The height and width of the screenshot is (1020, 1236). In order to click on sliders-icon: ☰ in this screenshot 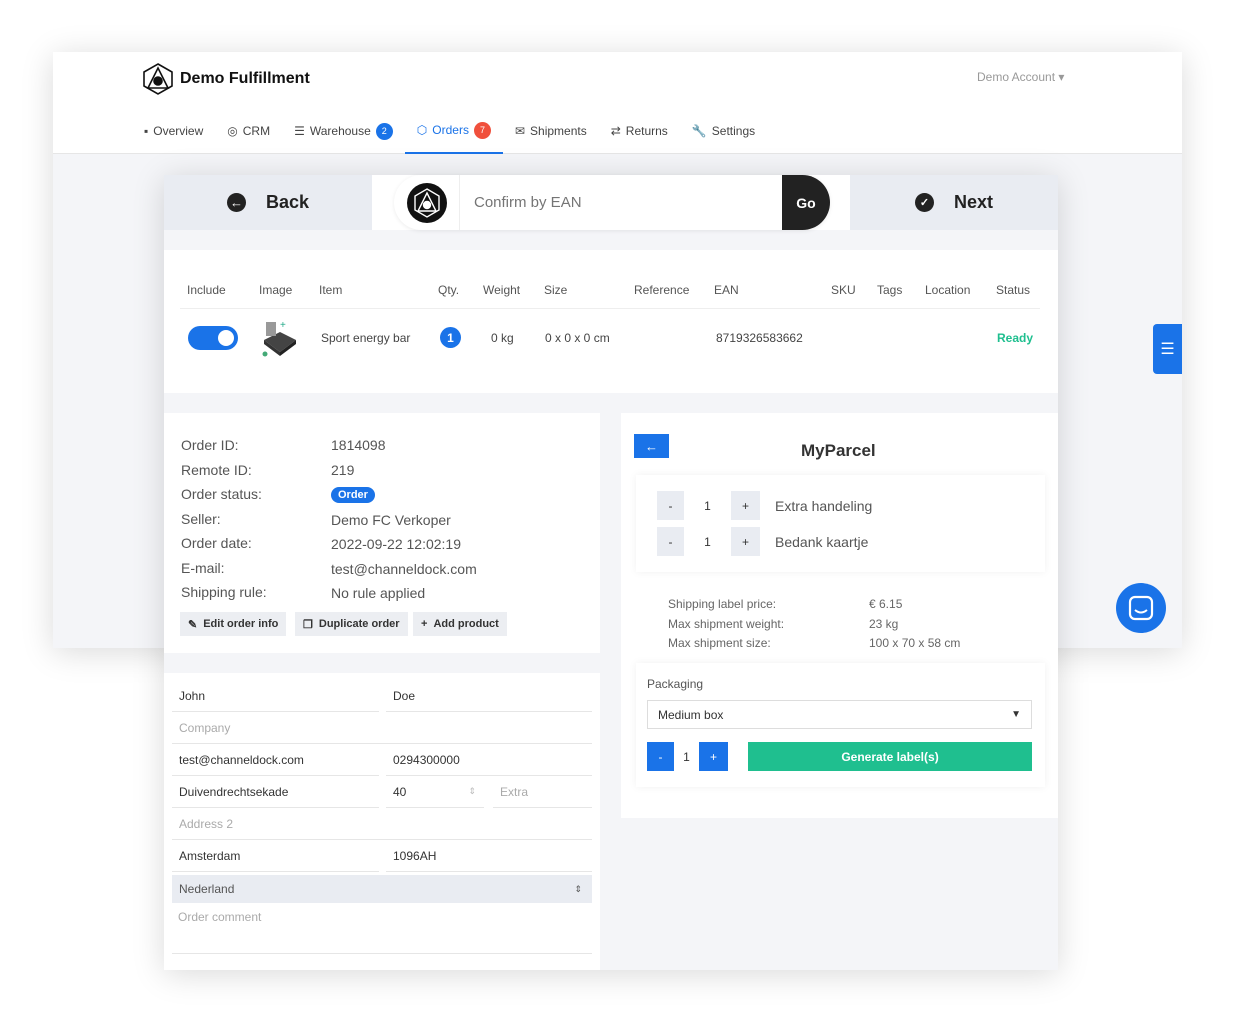, I will do `click(1167, 349)`.